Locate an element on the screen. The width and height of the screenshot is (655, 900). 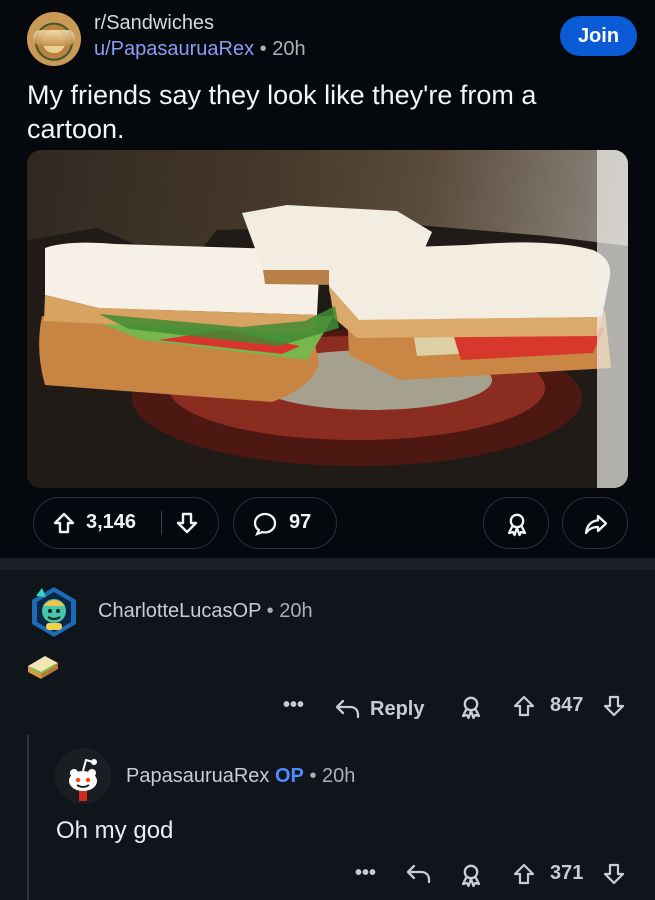
reply-thread-line is located at coordinates (28, 817).